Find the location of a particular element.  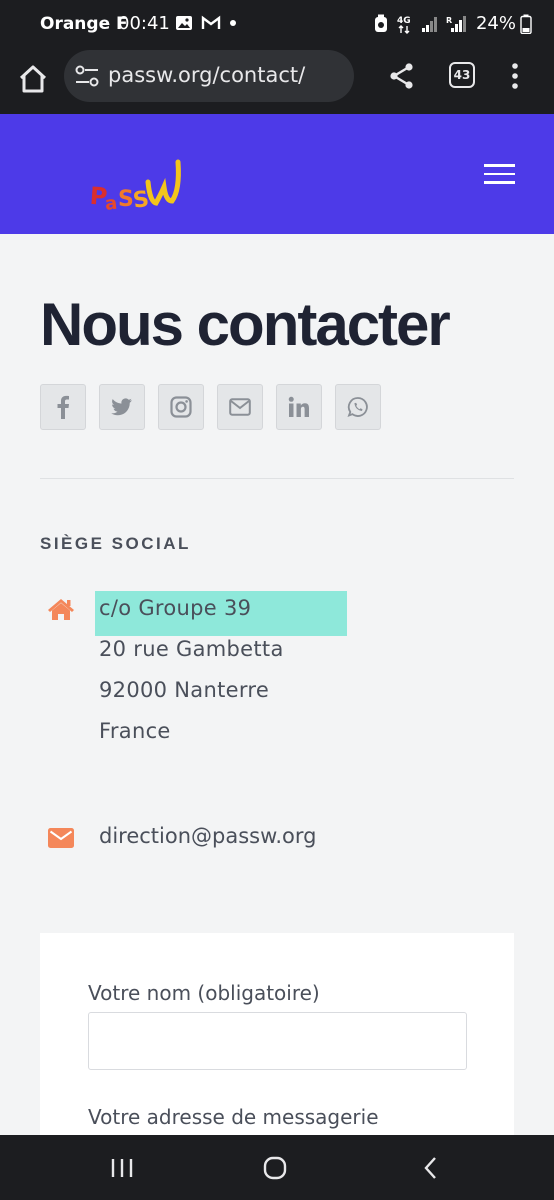

gmail-icon is located at coordinates (211, 22).